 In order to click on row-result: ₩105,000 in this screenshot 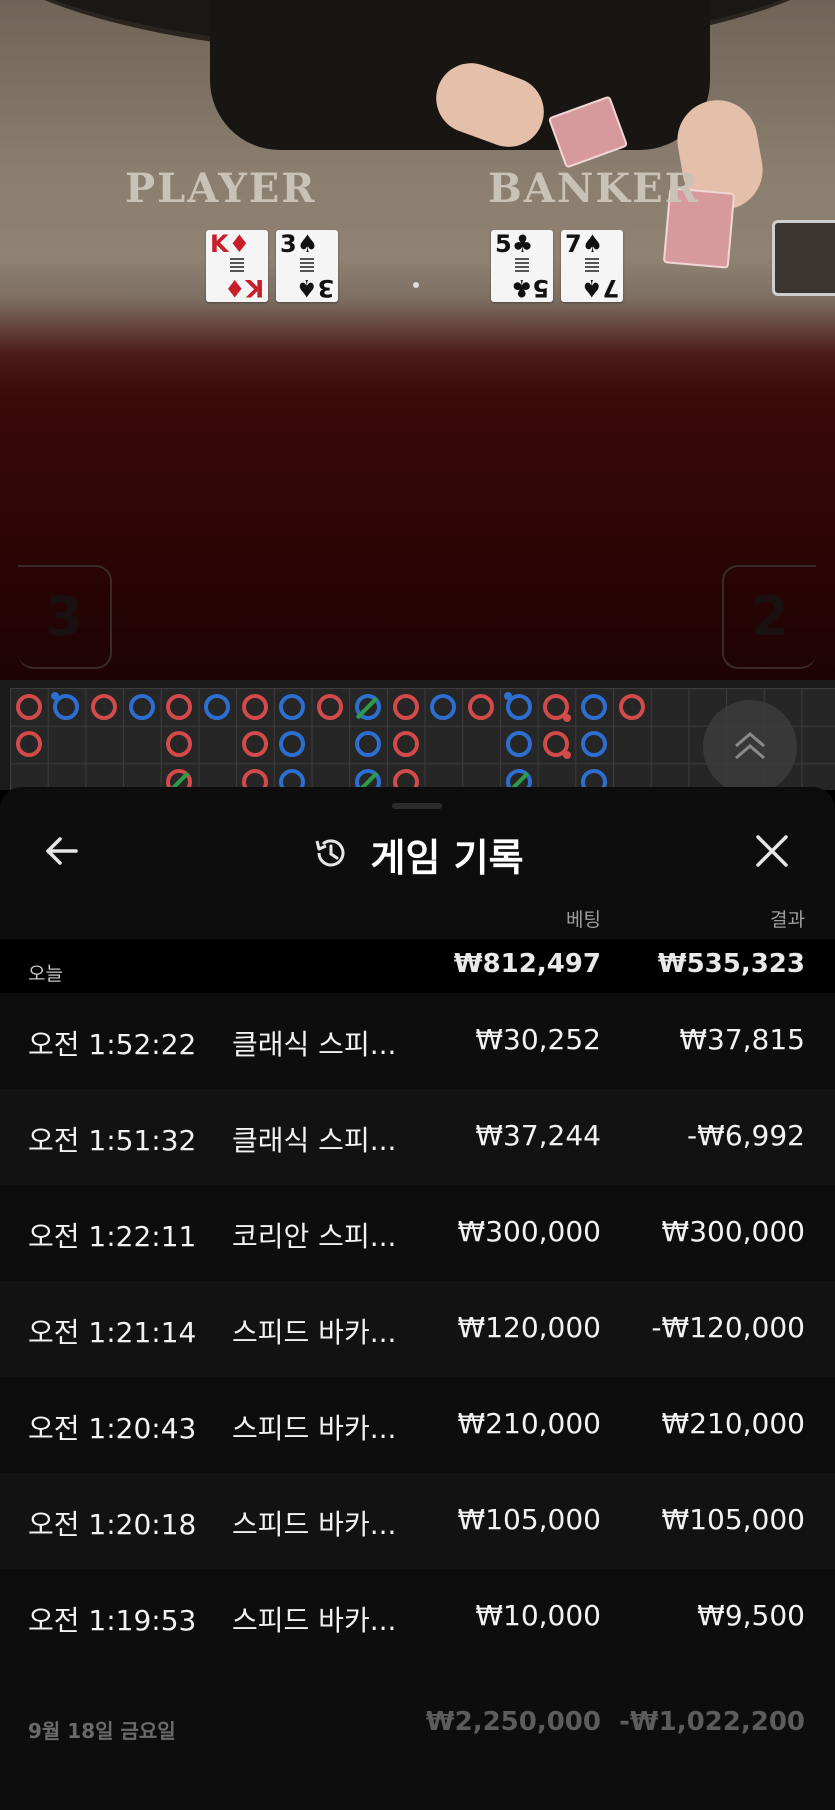, I will do `click(733, 1519)`.